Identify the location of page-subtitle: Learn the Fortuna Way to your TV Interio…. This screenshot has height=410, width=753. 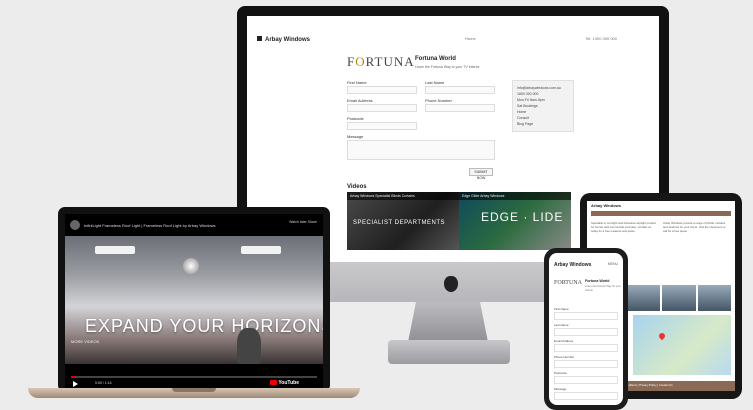
(447, 67).